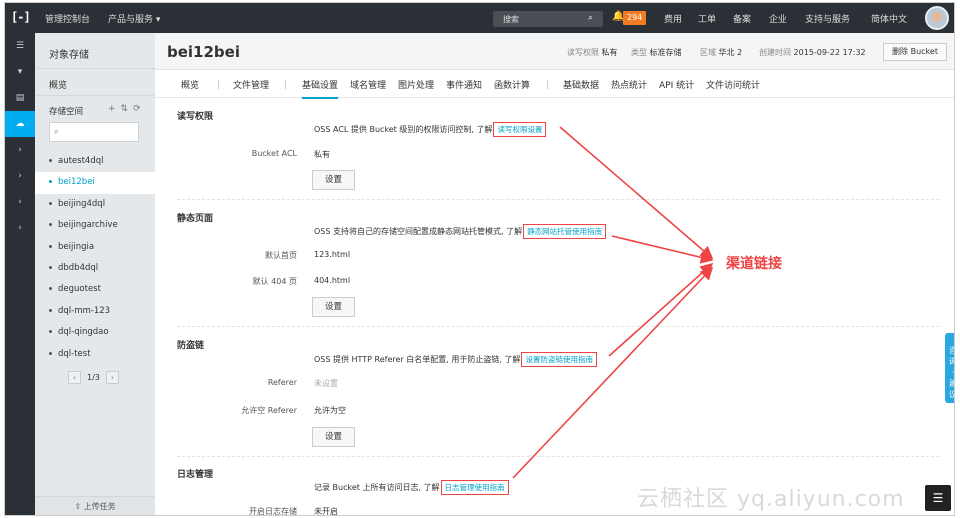  Describe the element at coordinates (88, 225) in the screenshot. I see `bucket-name: beijingarchive` at that location.